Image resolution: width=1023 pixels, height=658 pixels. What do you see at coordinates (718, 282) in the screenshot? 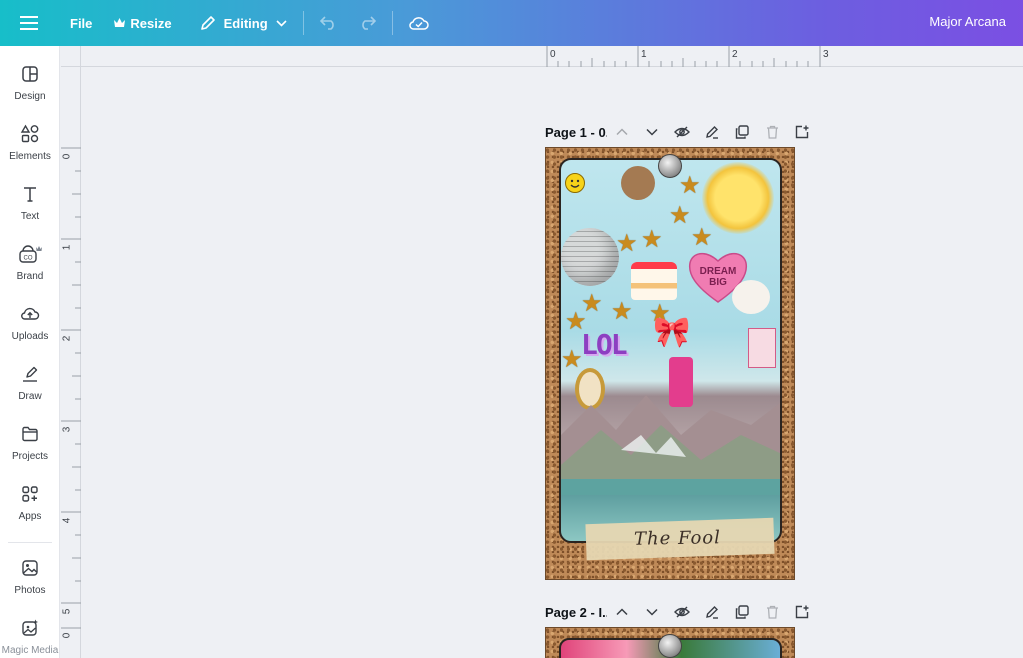
I see `heart-text: BIG` at bounding box center [718, 282].